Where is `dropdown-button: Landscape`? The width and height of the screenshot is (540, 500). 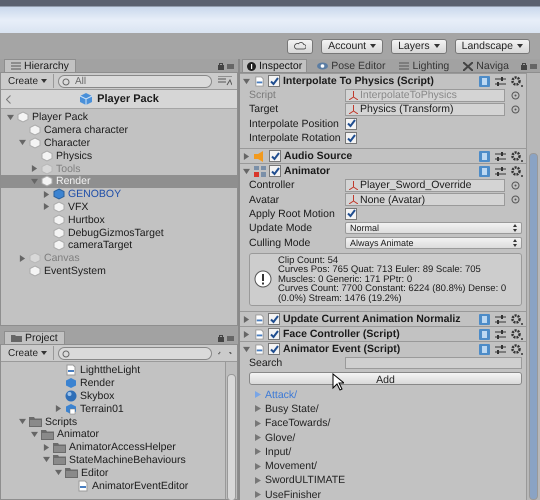
dropdown-button: Landscape is located at coordinates (492, 46).